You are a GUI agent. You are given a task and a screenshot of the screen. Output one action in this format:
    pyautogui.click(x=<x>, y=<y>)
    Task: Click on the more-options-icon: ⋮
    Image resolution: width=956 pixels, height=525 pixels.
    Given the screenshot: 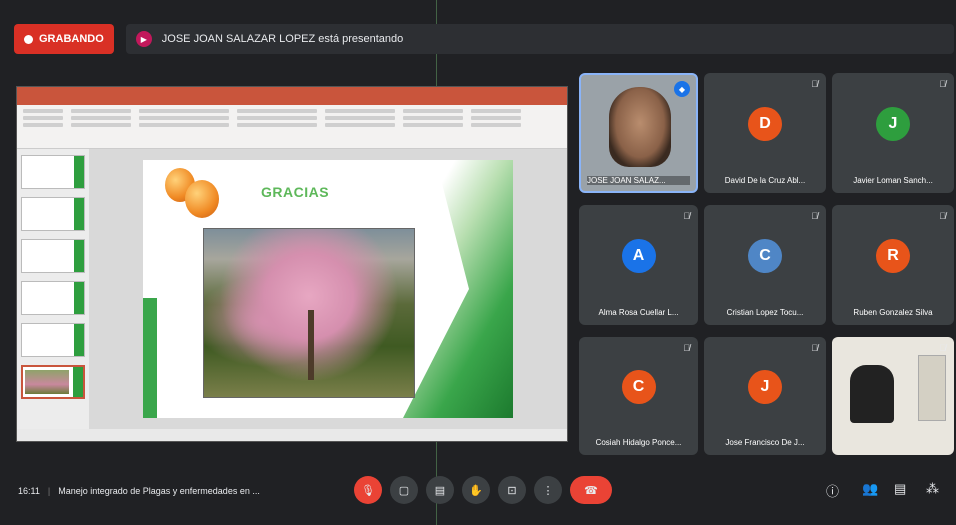 What is the action you would take?
    pyautogui.click(x=548, y=490)
    